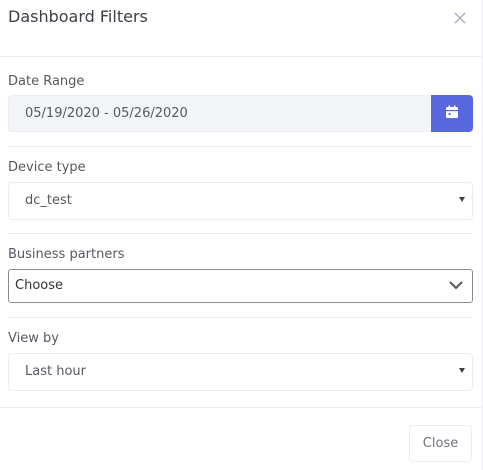  What do you see at coordinates (39, 285) in the screenshot?
I see `business-partners-value: Choose` at bounding box center [39, 285].